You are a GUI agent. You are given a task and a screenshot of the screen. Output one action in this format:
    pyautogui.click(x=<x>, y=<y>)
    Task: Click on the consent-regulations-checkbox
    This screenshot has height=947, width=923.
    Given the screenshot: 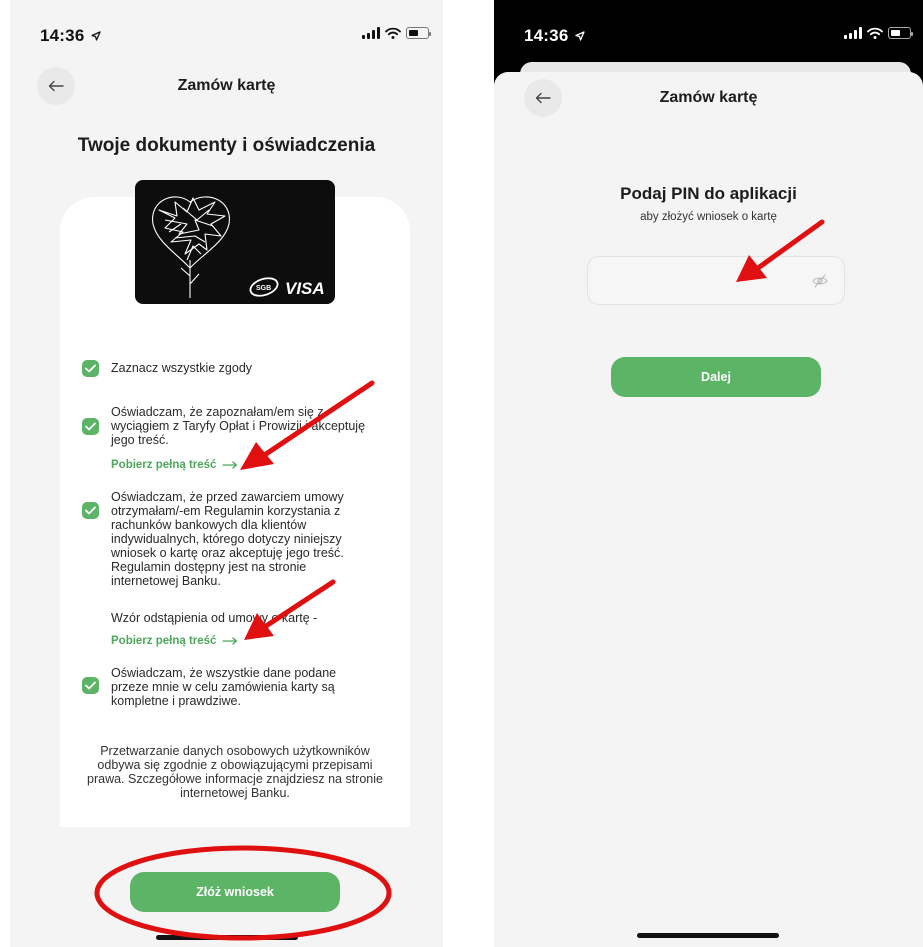 What is the action you would take?
    pyautogui.click(x=90, y=510)
    